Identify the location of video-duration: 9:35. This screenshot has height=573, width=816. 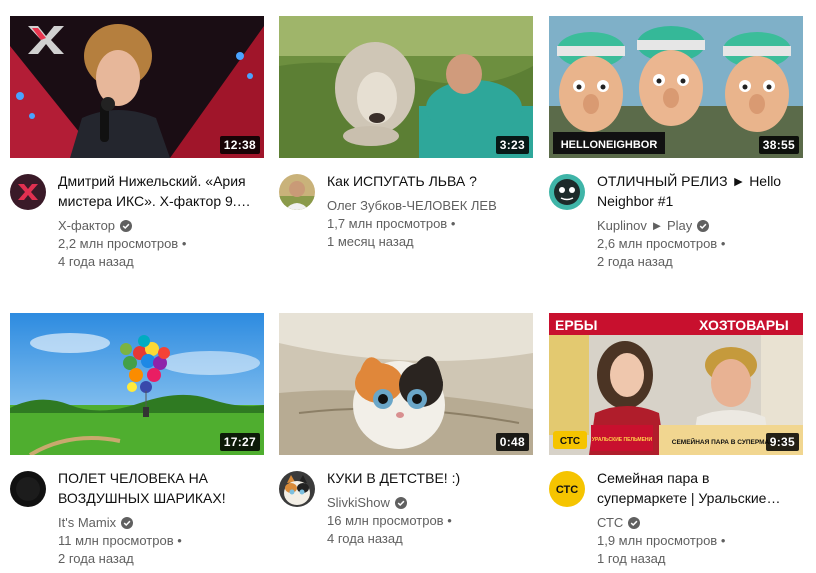
(782, 442).